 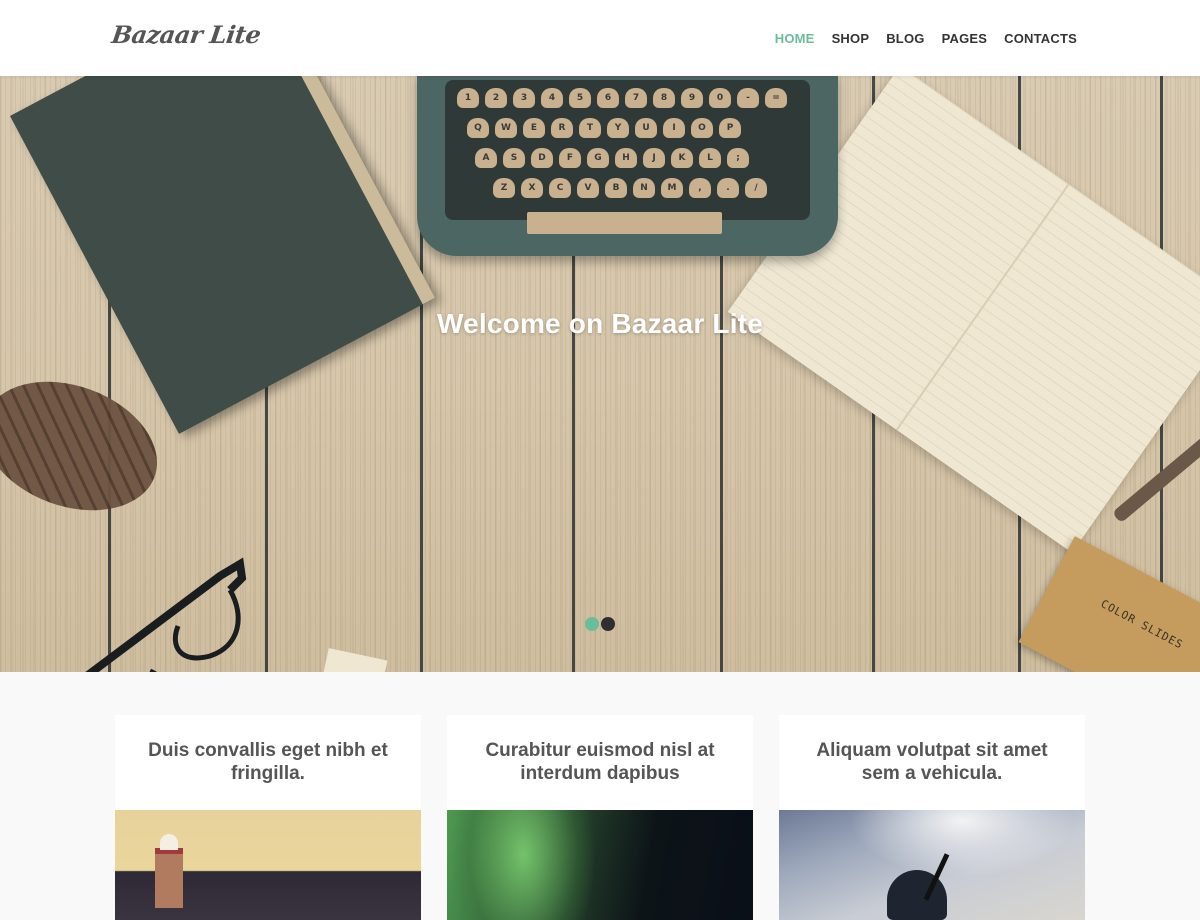 What do you see at coordinates (600, 865) in the screenshot?
I see `post-card-image-aurora` at bounding box center [600, 865].